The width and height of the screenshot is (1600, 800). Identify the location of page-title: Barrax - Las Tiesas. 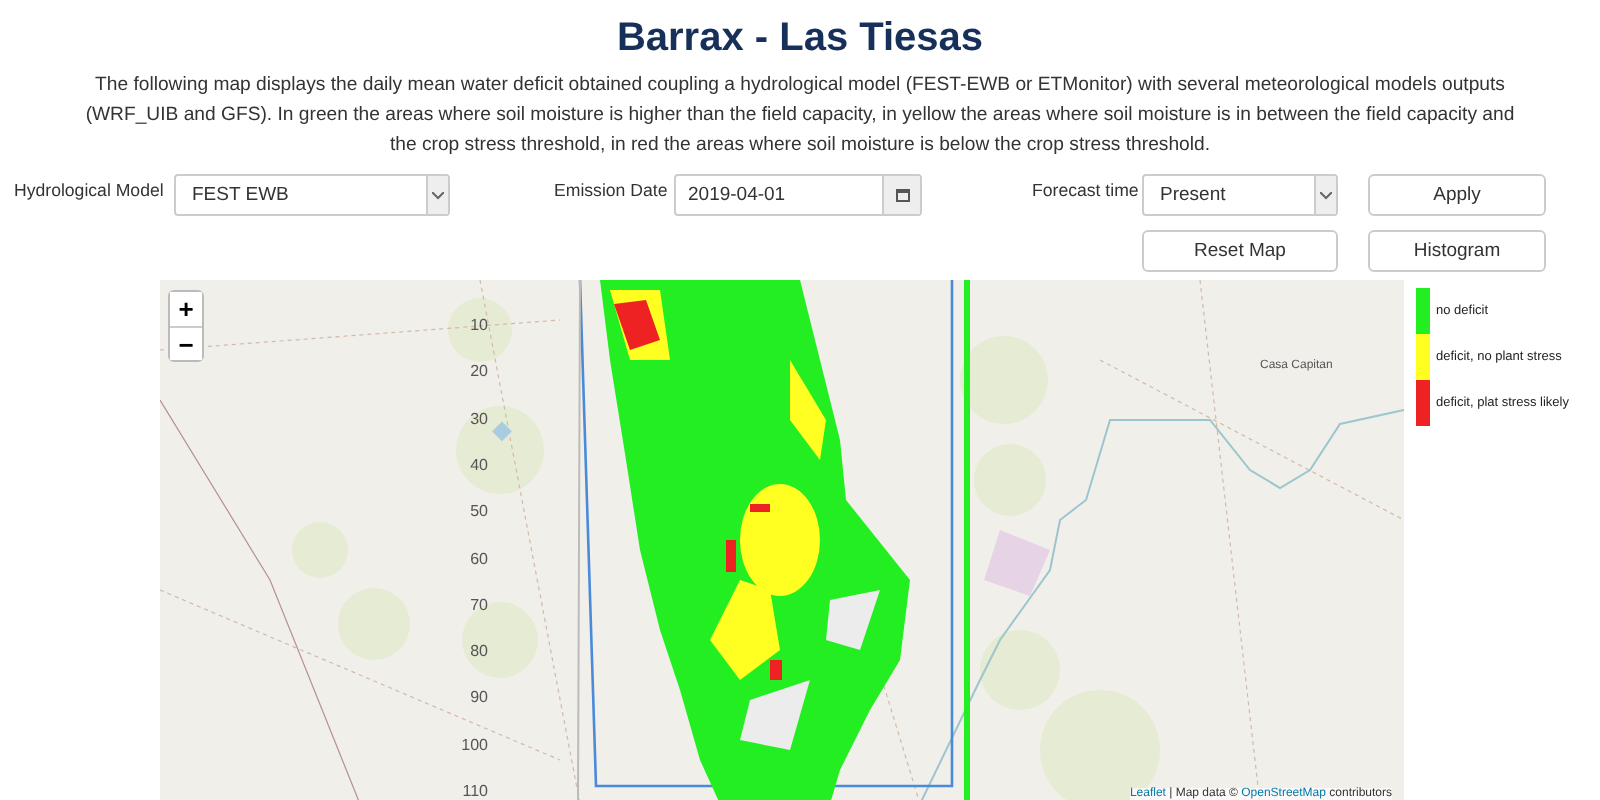
(800, 39).